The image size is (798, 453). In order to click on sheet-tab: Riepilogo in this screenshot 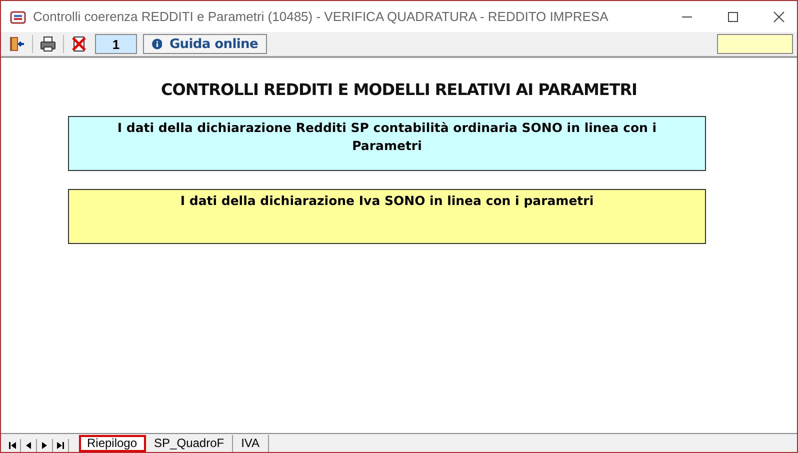, I will do `click(112, 443)`.